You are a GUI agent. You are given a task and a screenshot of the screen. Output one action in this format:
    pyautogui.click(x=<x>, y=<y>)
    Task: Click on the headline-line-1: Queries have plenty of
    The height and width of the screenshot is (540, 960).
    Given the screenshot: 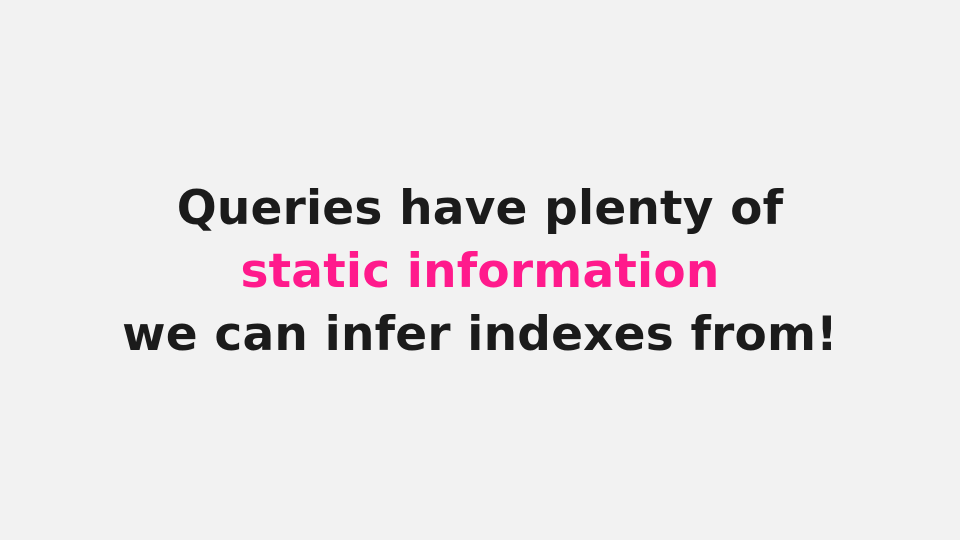 What is the action you would take?
    pyautogui.click(x=480, y=208)
    